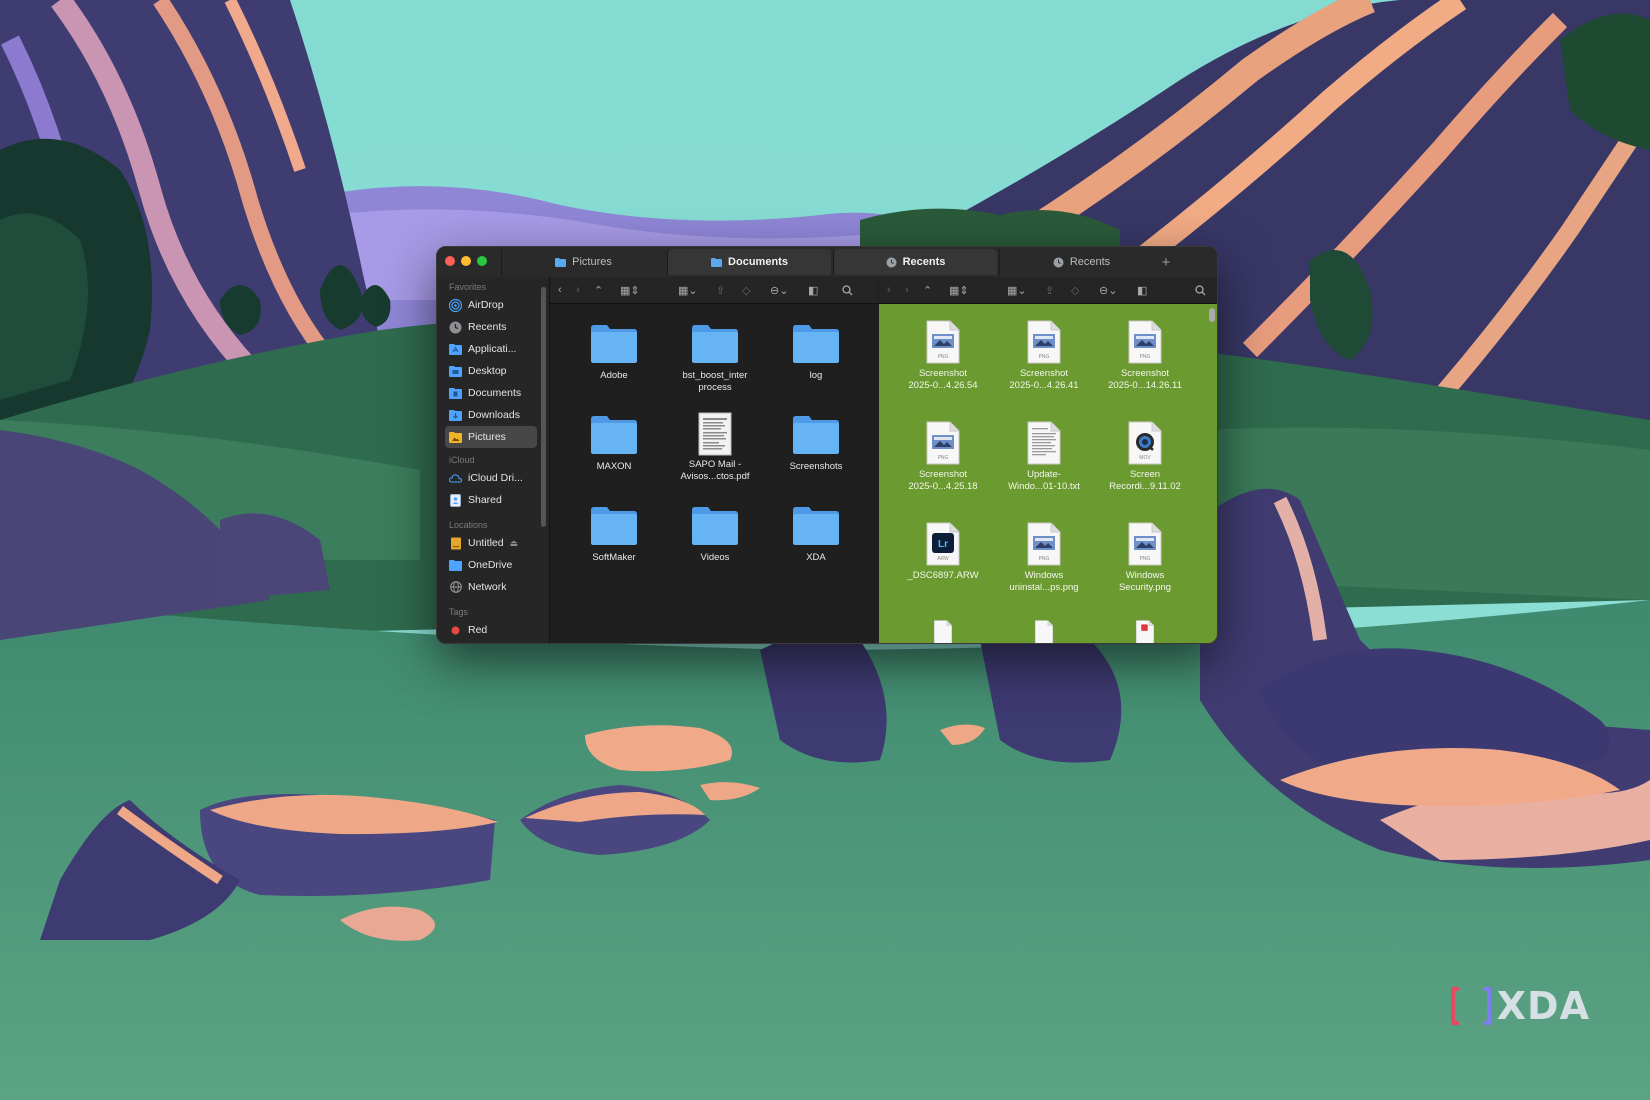 The height and width of the screenshot is (1100, 1650). I want to click on file-item: Lr ARW _DSC6897.ARW, so click(943, 552).